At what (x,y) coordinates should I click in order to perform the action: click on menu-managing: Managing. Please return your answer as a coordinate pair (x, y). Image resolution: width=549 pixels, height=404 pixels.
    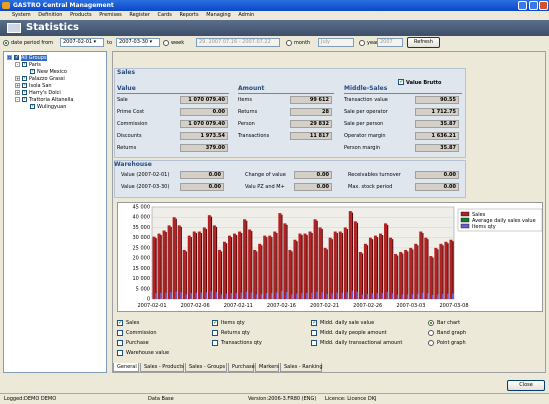
    Looking at the image, I should click on (218, 15).